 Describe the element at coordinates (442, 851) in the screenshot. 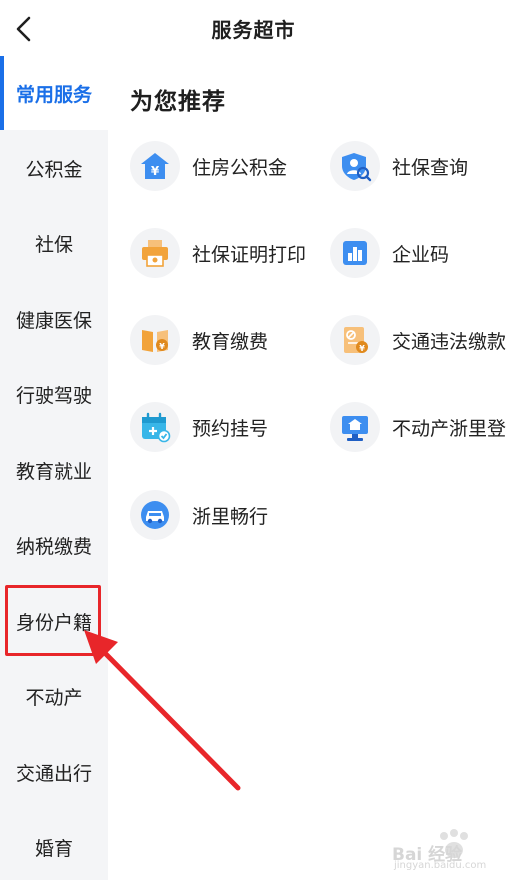

I see `baidu-jingyan-watermark: Bai 经验 jingyan.baidu.com` at that location.